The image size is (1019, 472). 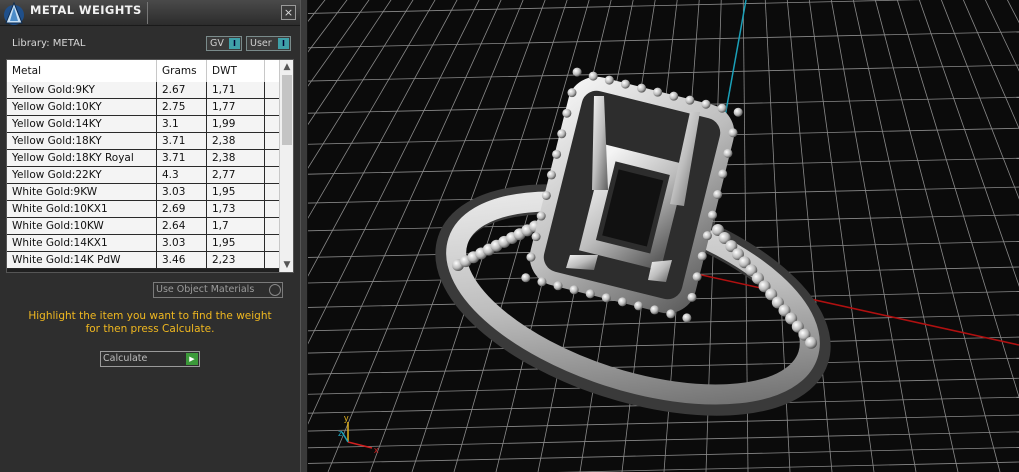 I want to click on scroll-down-icon: ▼, so click(x=286, y=265).